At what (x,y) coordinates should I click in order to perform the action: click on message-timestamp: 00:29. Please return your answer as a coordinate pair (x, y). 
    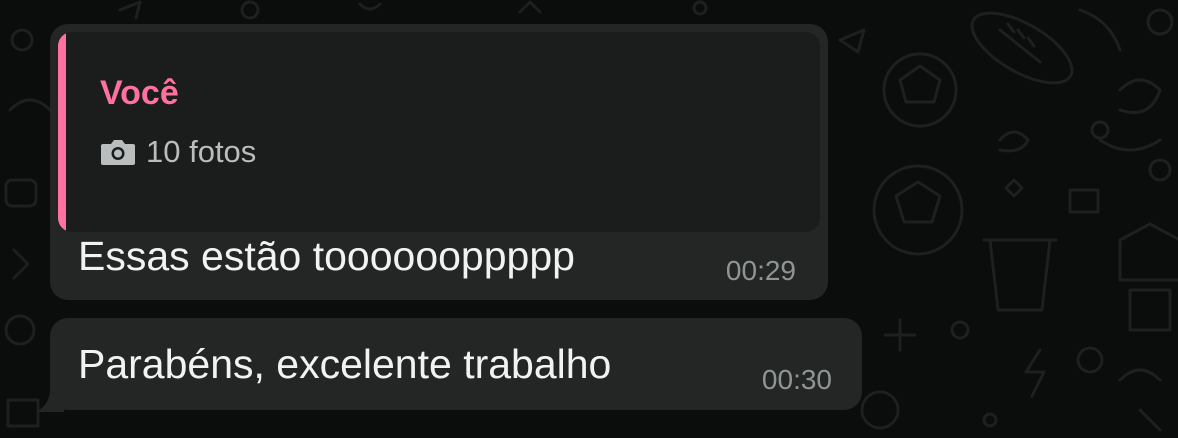
    Looking at the image, I should click on (760, 270).